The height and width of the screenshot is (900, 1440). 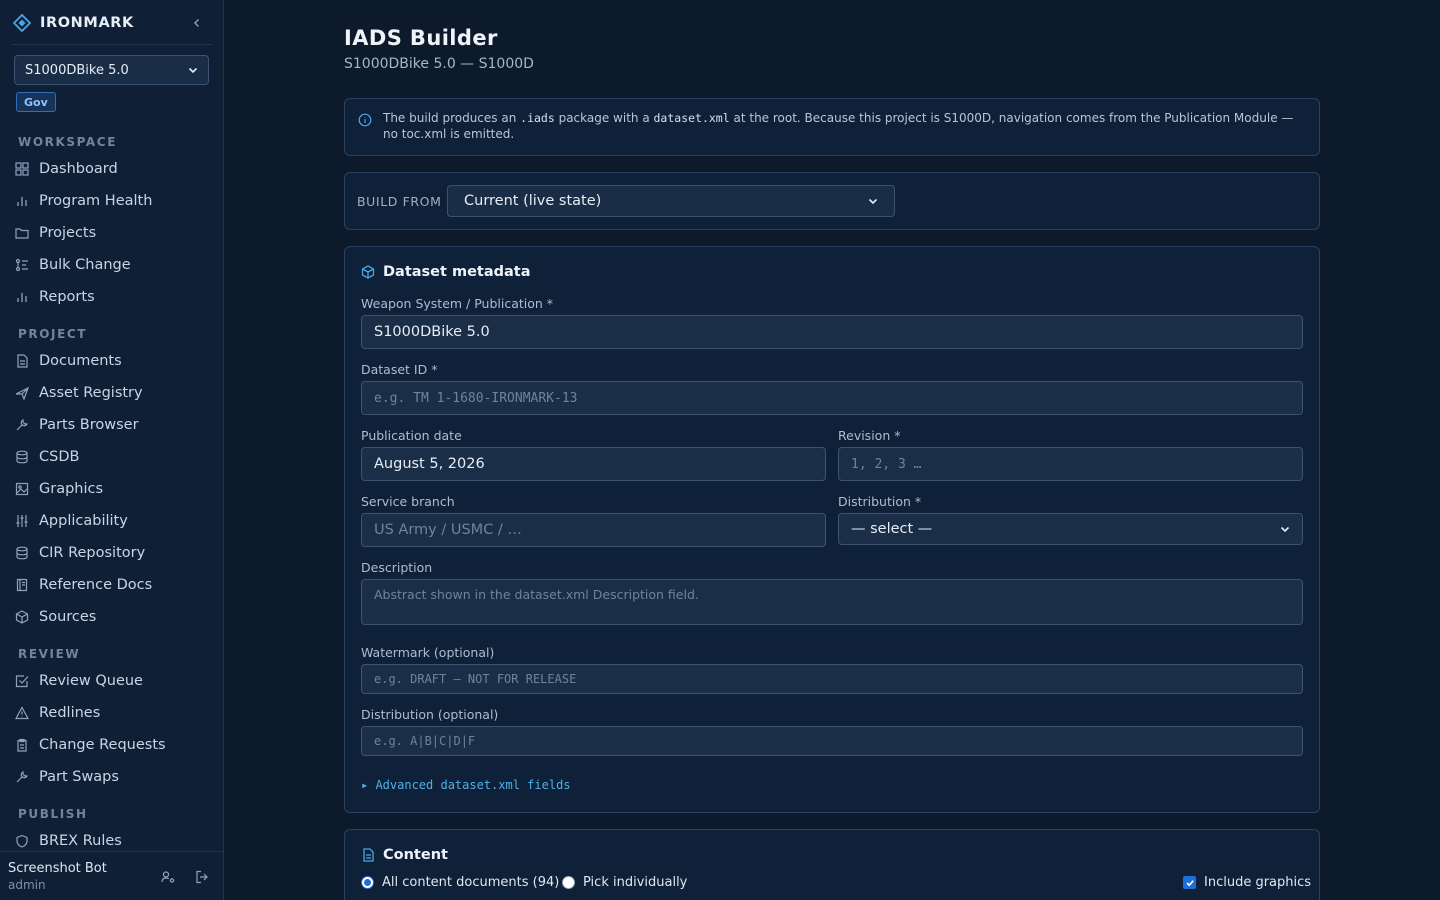 What do you see at coordinates (22, 233) in the screenshot?
I see `folder-icon` at bounding box center [22, 233].